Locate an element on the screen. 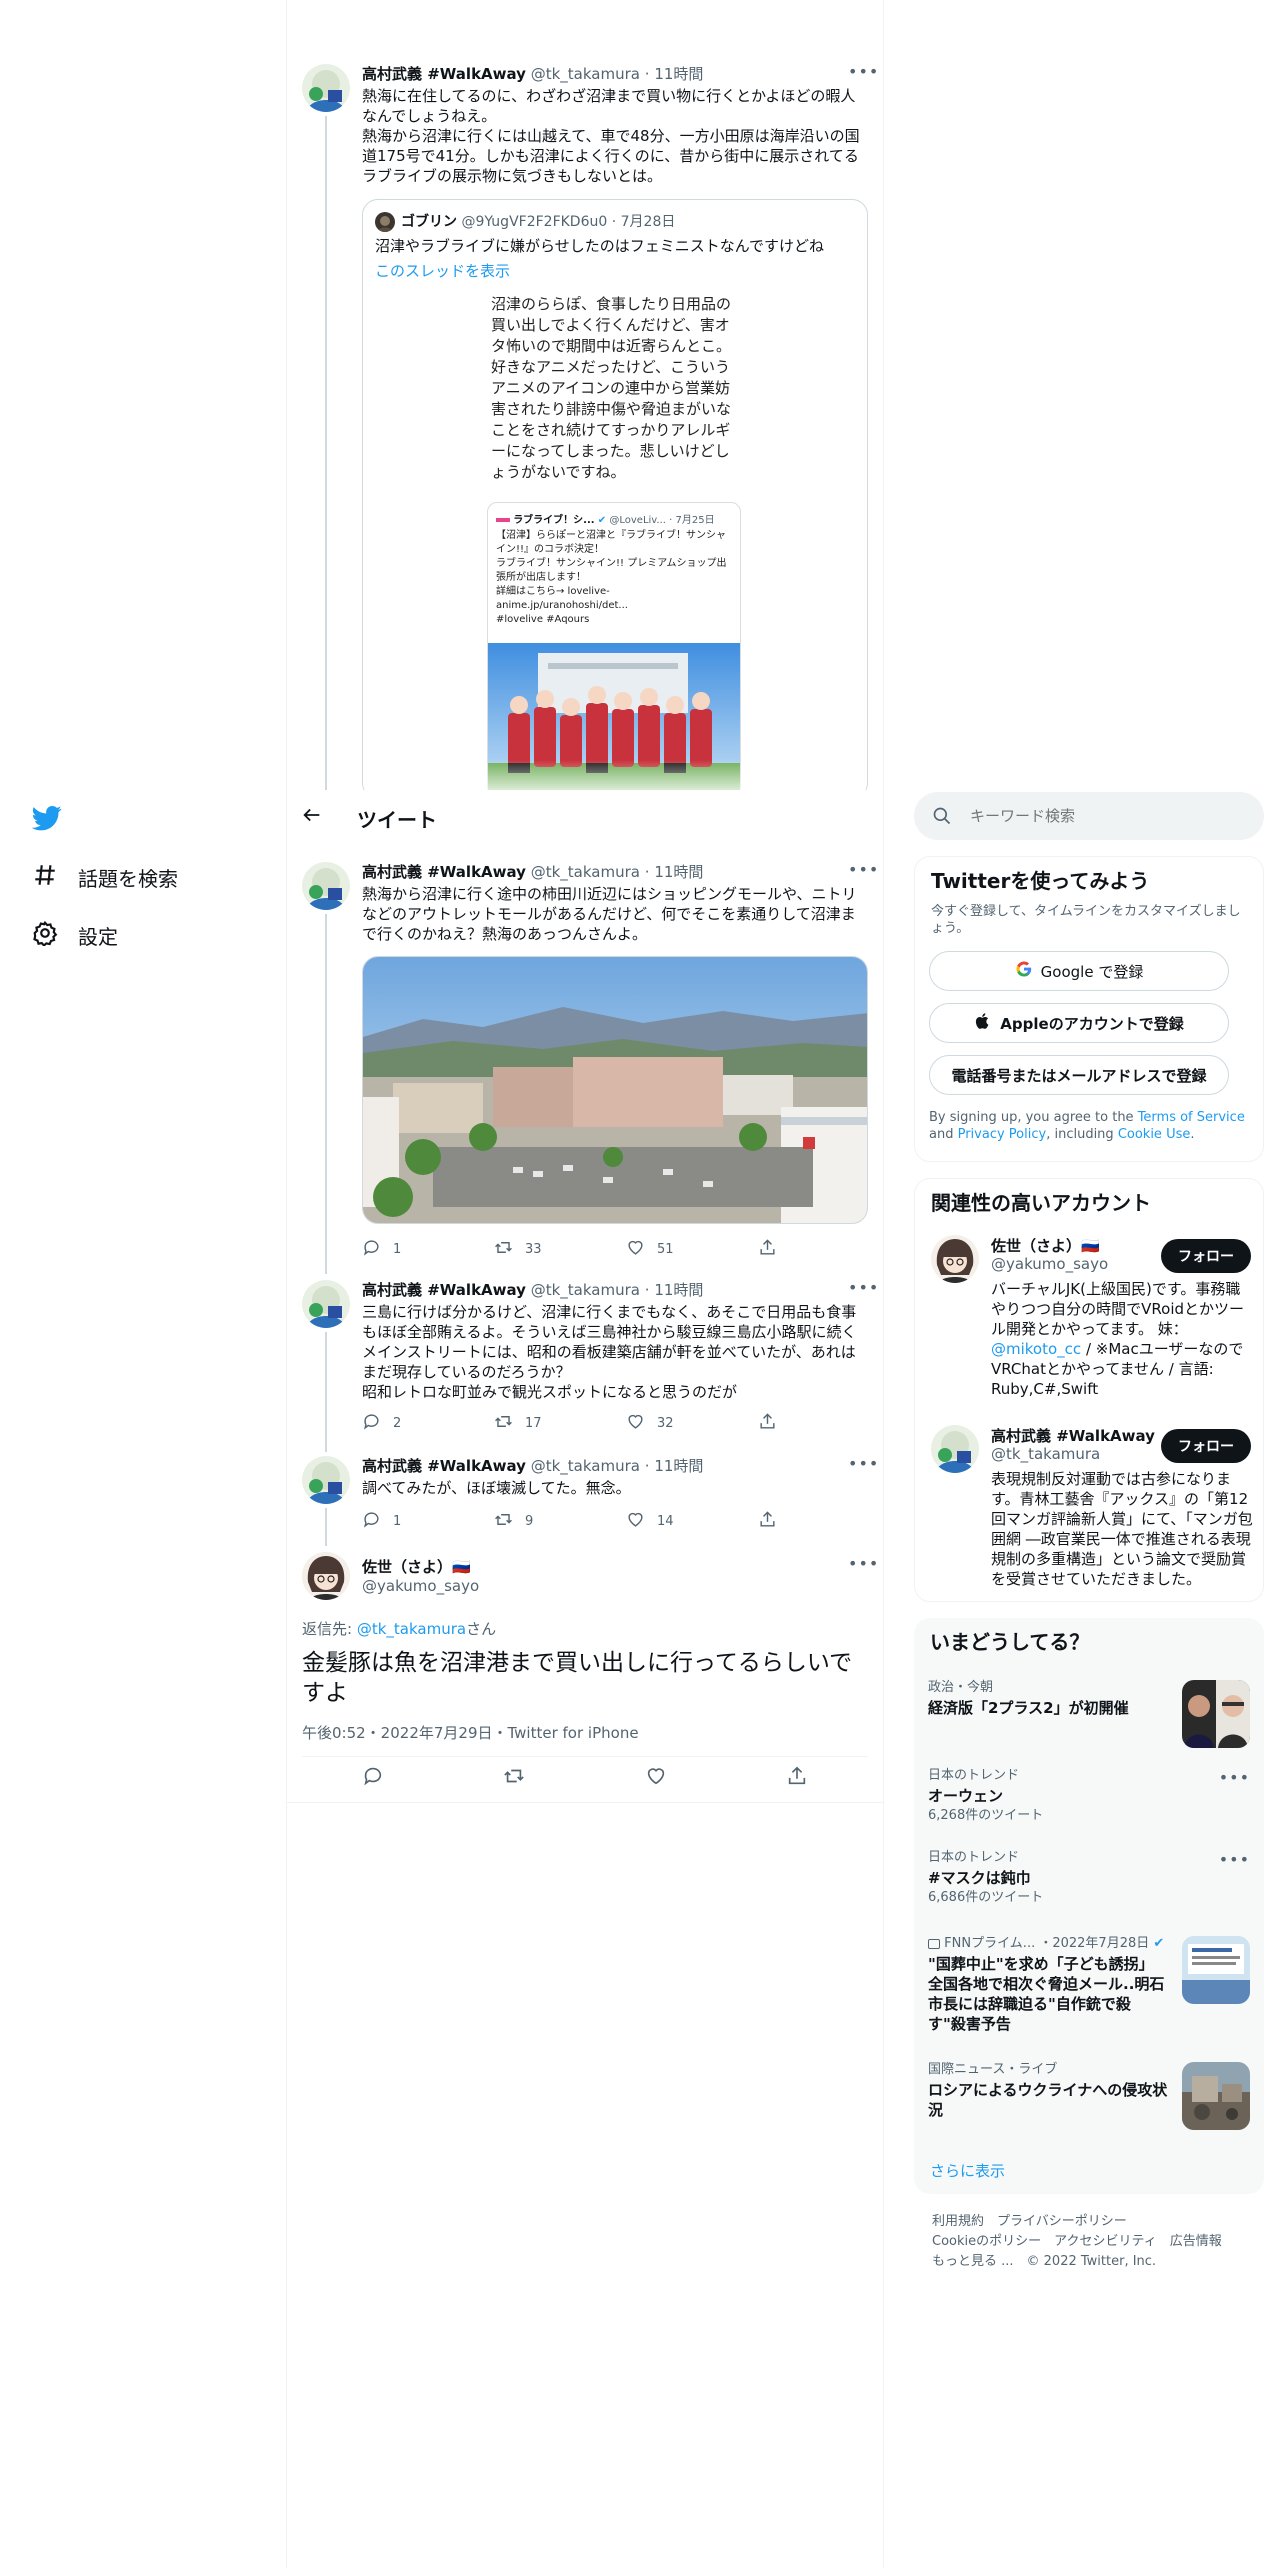  account-handle: @tk_takamura is located at coordinates (1045, 1454).